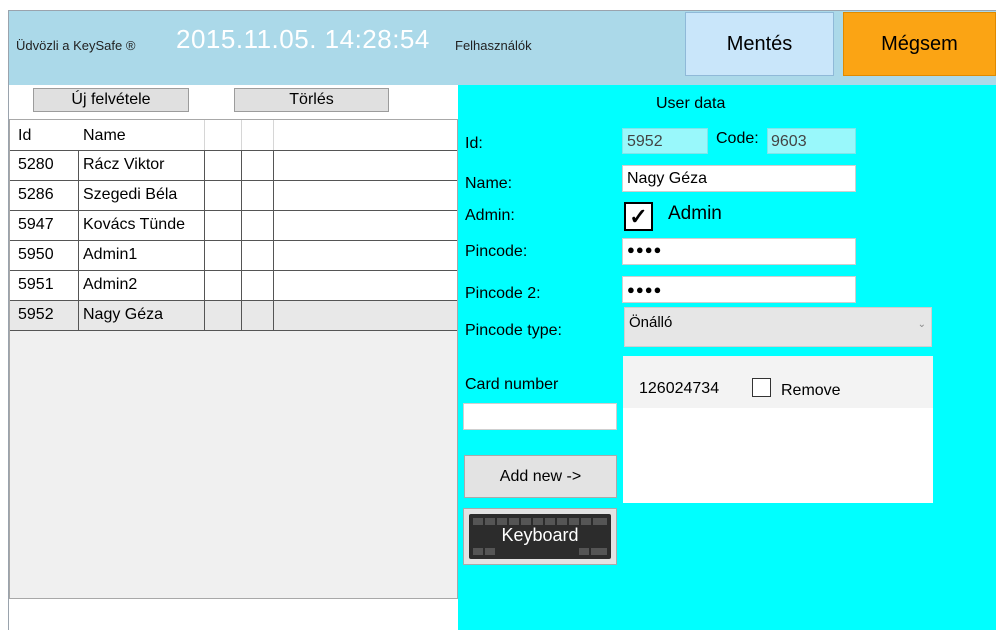 Image resolution: width=996 pixels, height=630 pixels. I want to click on panel-title: User data, so click(691, 103).